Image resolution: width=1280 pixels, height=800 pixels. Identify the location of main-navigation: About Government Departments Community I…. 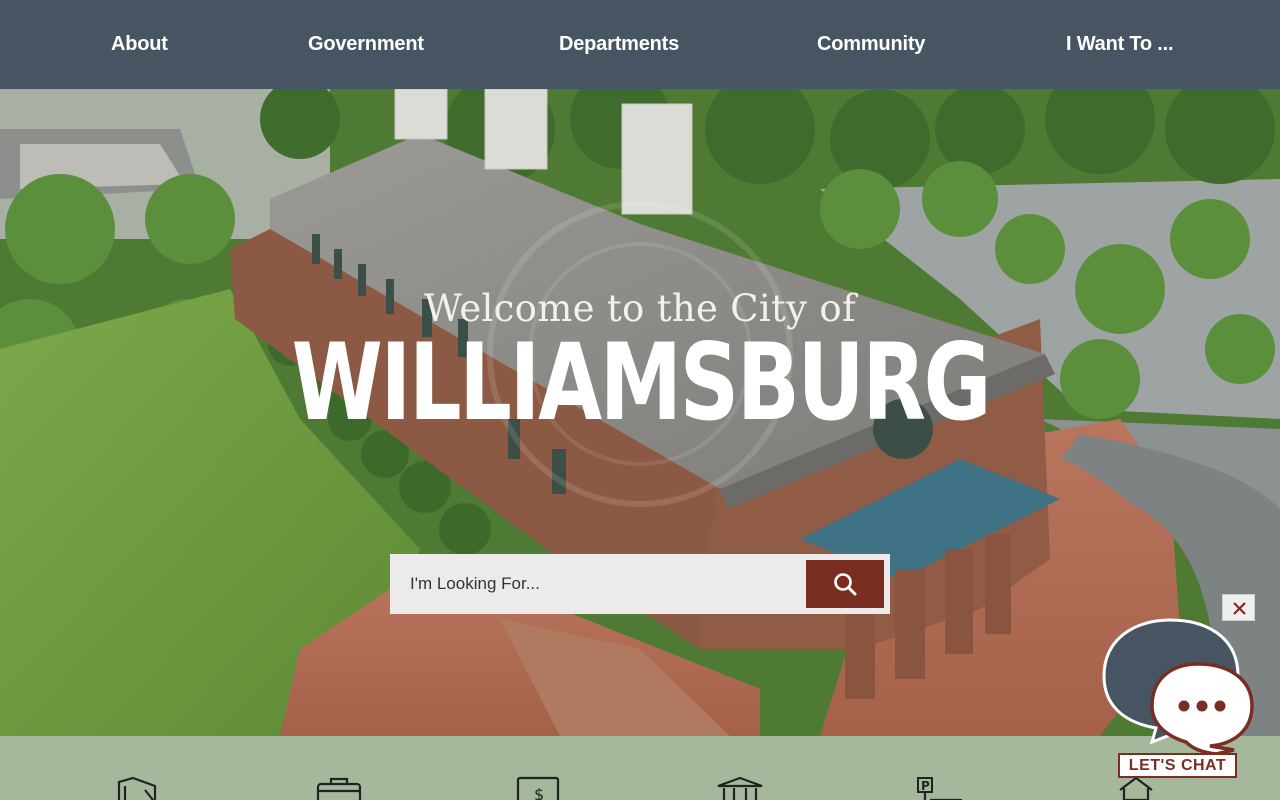
(640, 44).